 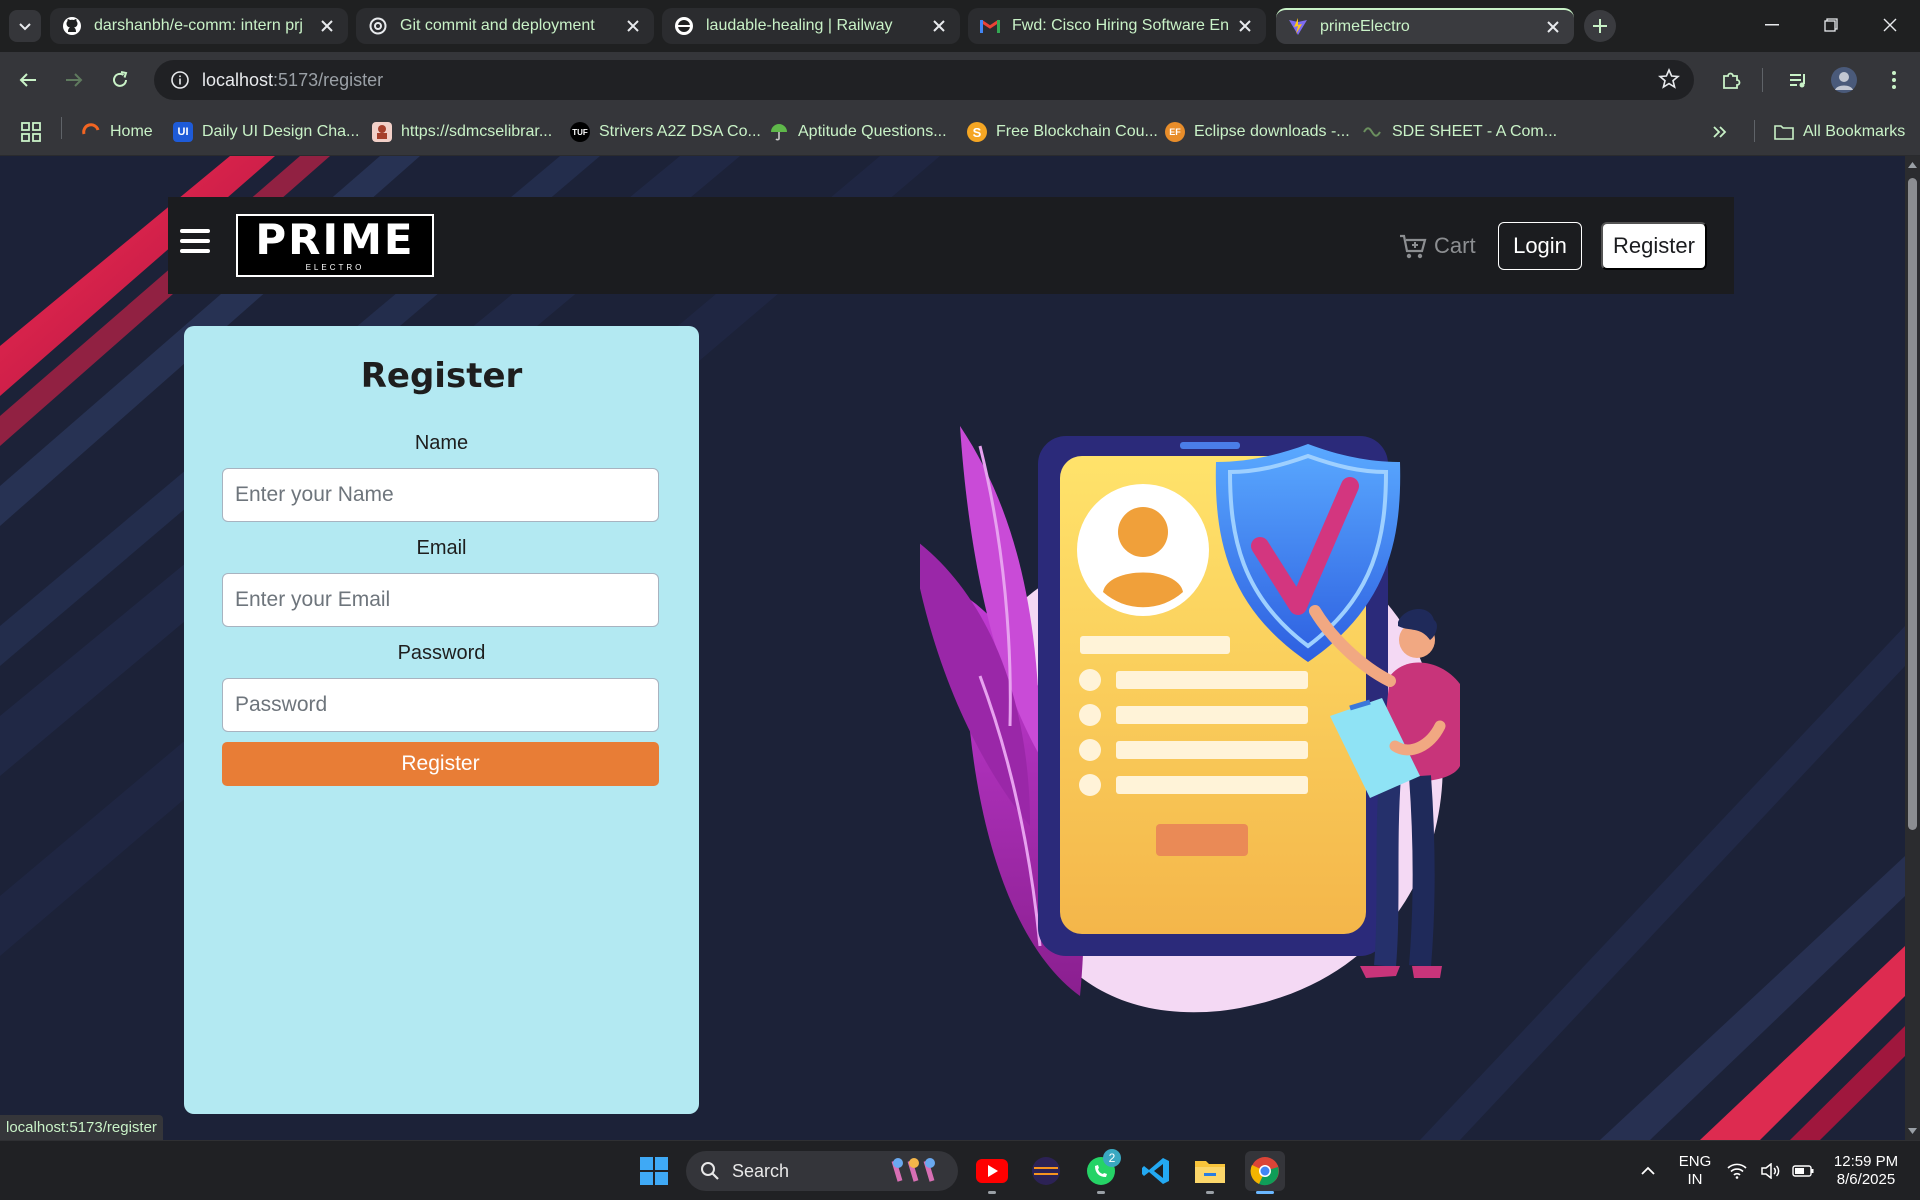 I want to click on status-bar-url: localhost:5173/register, so click(x=81, y=1127).